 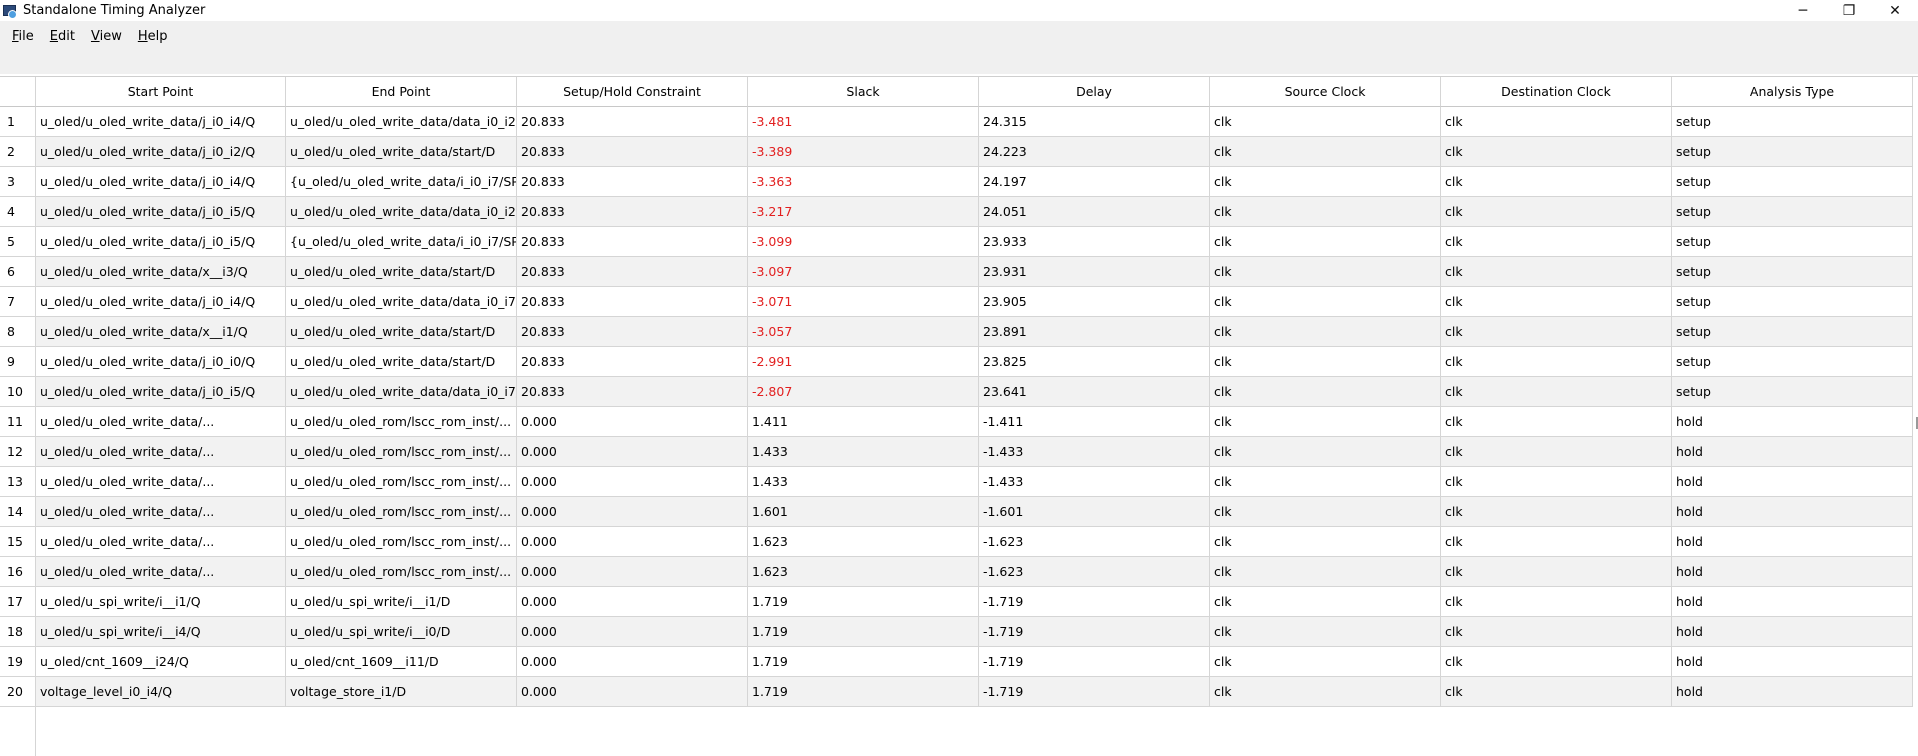 I want to click on table-cell: -2.991, so click(x=863, y=362).